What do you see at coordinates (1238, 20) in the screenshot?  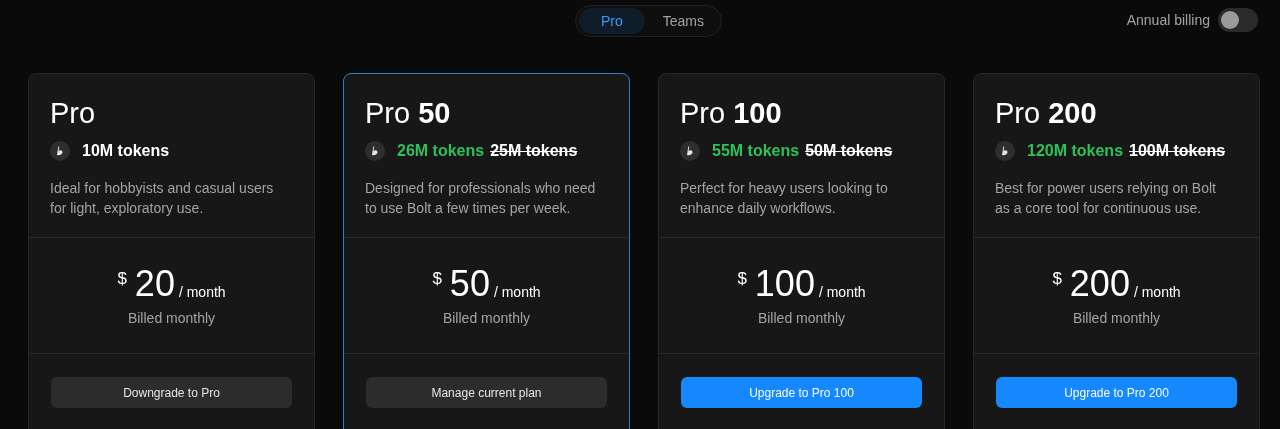 I see `annual-billing-toggle` at bounding box center [1238, 20].